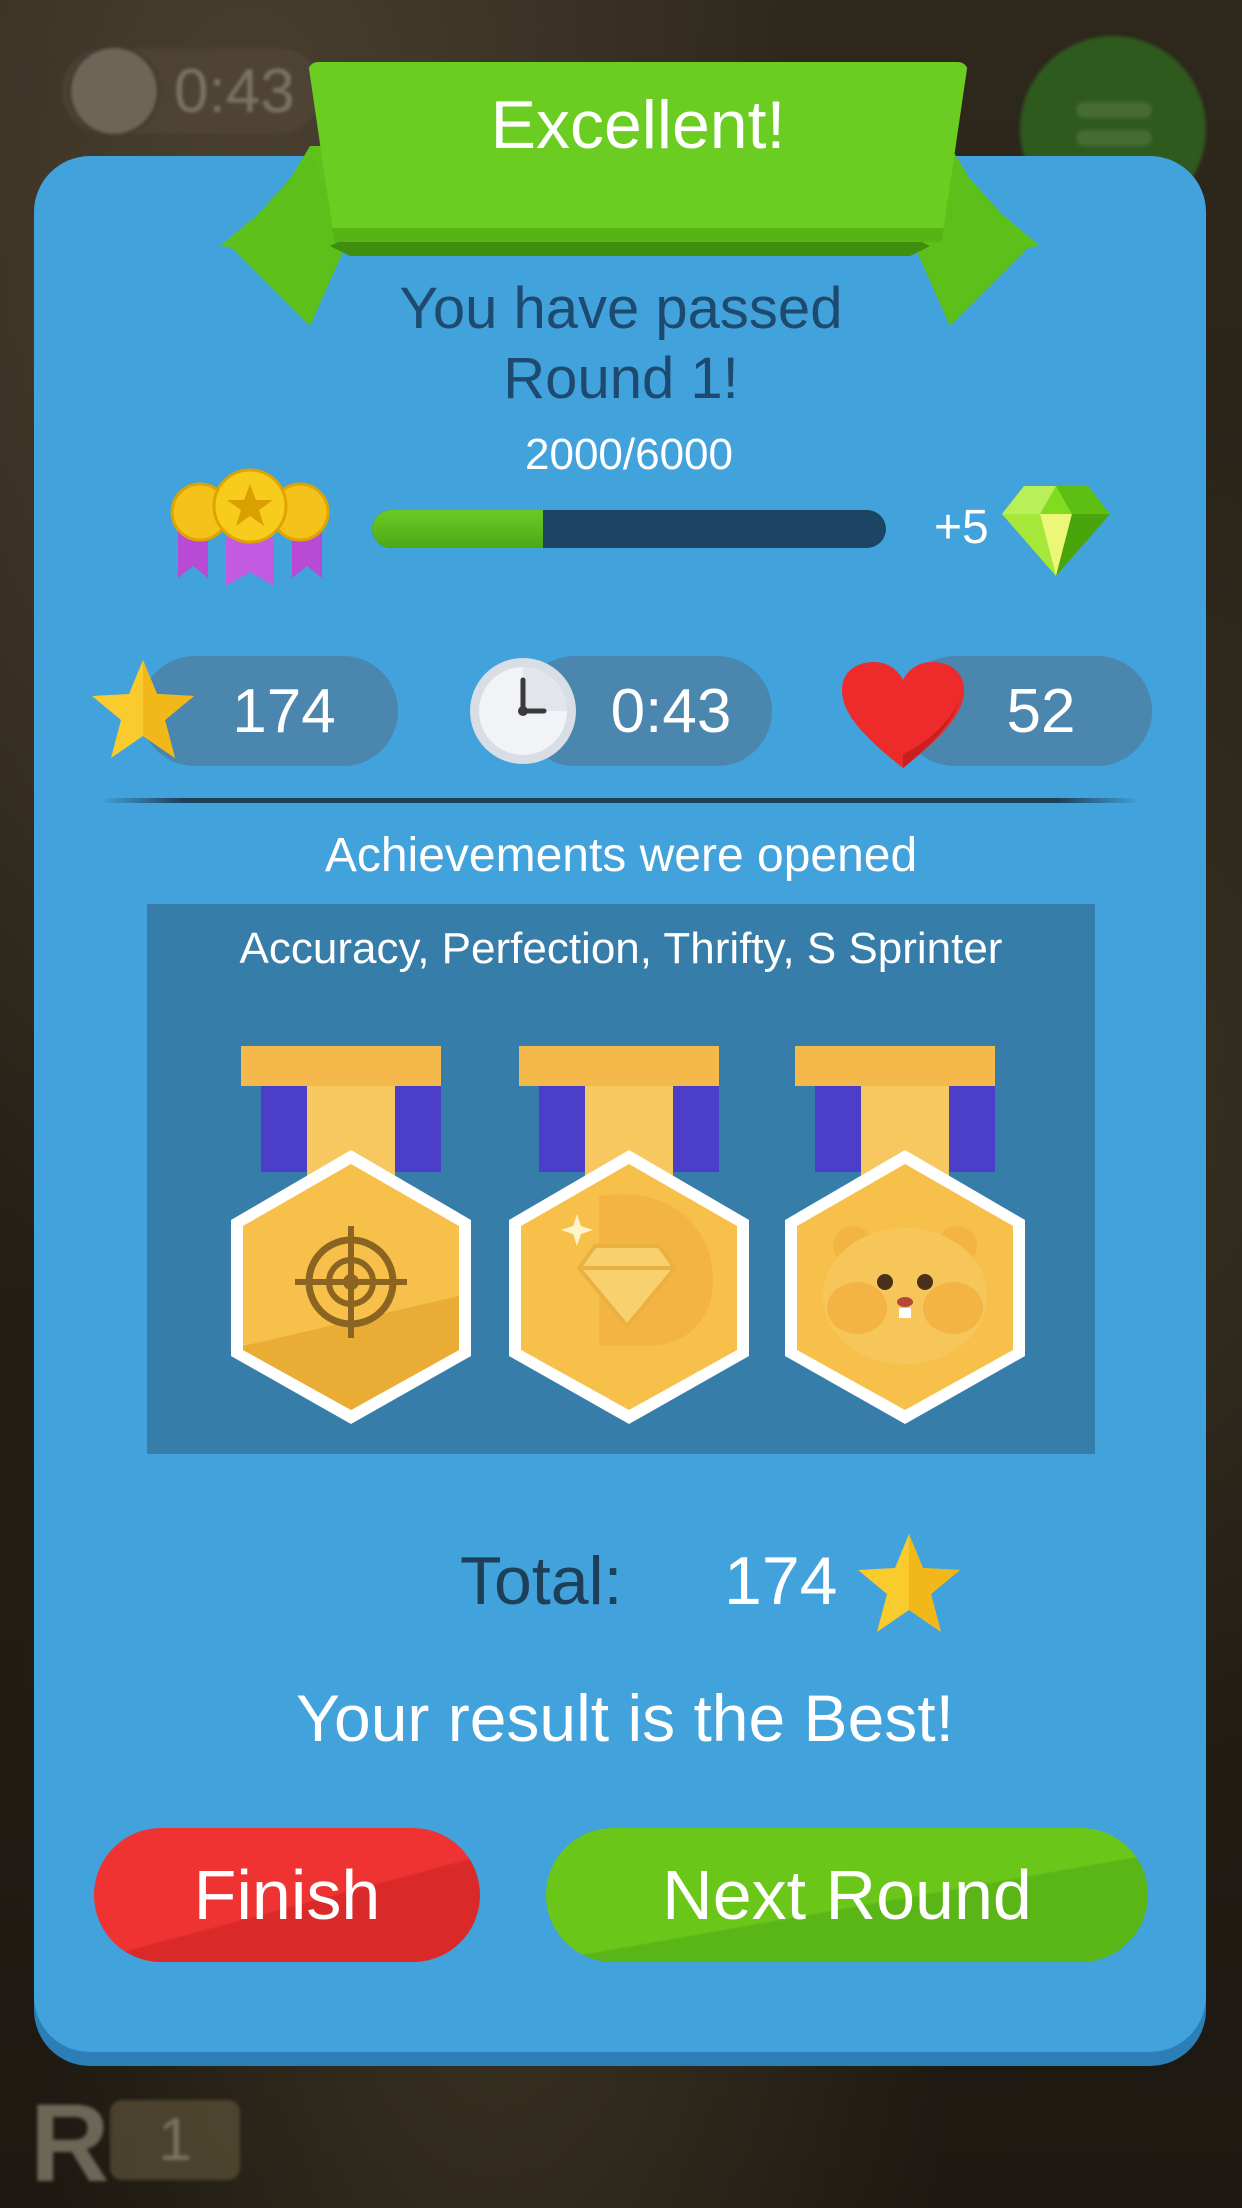 Image resolution: width=1242 pixels, height=2208 pixels. What do you see at coordinates (961, 527) in the screenshot?
I see `gem-reward-text: +5` at bounding box center [961, 527].